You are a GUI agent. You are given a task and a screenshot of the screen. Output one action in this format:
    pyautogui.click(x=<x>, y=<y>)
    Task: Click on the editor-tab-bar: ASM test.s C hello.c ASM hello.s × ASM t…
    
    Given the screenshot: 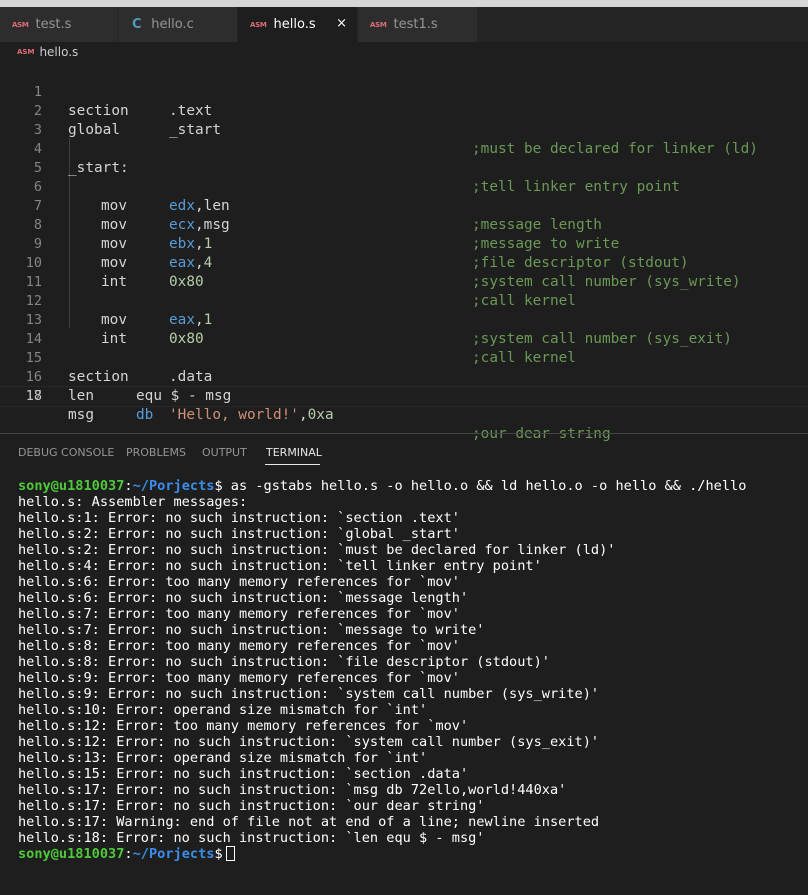 What is the action you would take?
    pyautogui.click(x=404, y=24)
    